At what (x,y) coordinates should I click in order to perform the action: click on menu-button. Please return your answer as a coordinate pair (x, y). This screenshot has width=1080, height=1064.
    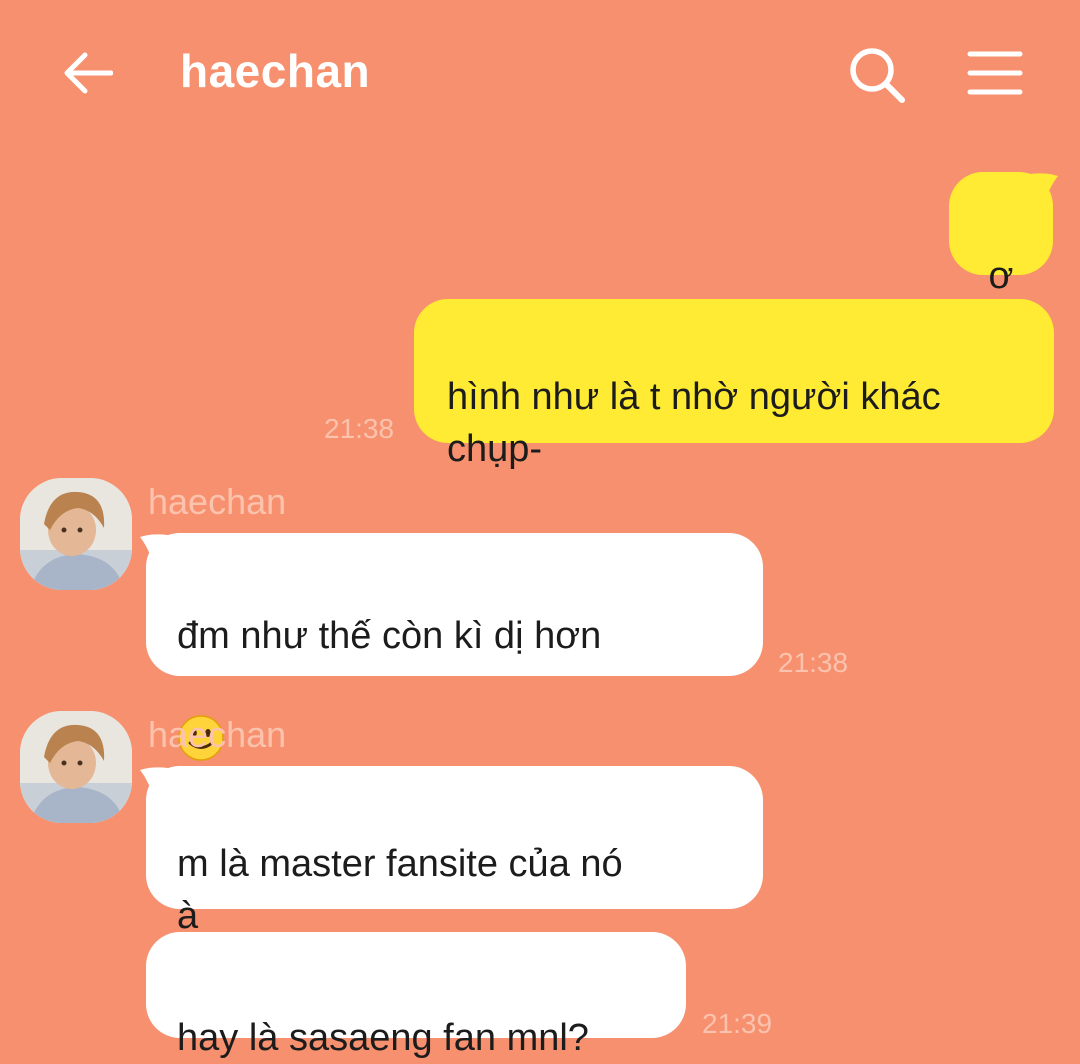
    Looking at the image, I should click on (995, 72).